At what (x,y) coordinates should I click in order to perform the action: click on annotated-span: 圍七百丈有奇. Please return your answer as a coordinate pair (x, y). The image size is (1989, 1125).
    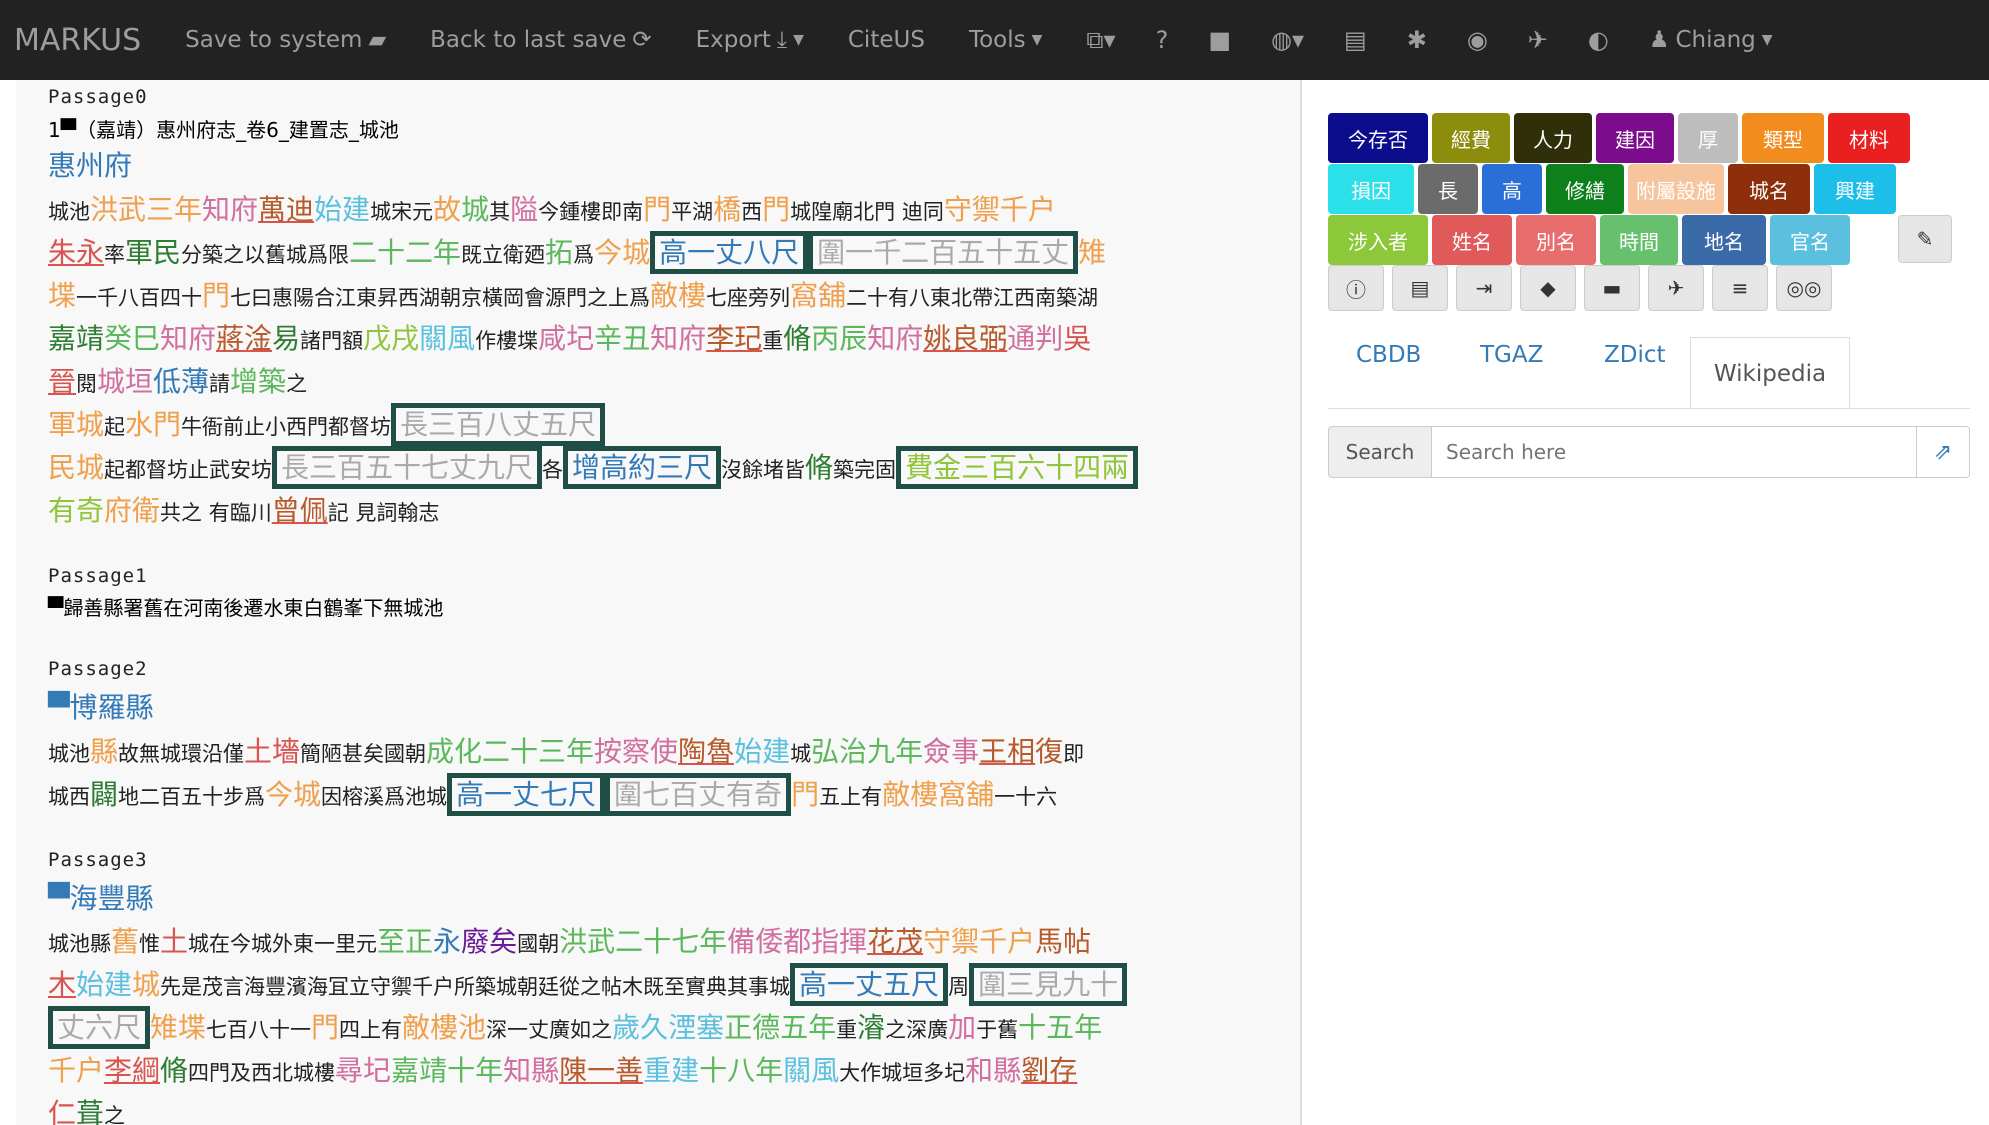
    Looking at the image, I should click on (698, 794).